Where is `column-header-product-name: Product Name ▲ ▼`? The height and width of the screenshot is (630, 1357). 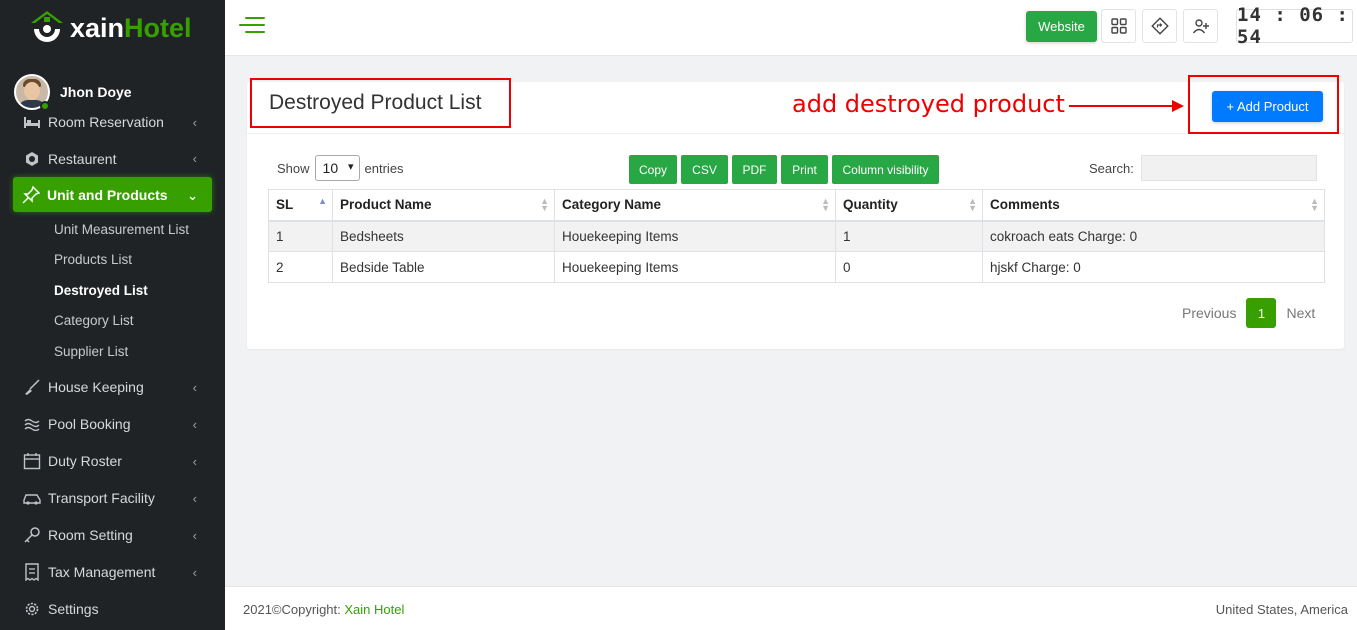
column-header-product-name: Product Name ▲ ▼ is located at coordinates (443, 205).